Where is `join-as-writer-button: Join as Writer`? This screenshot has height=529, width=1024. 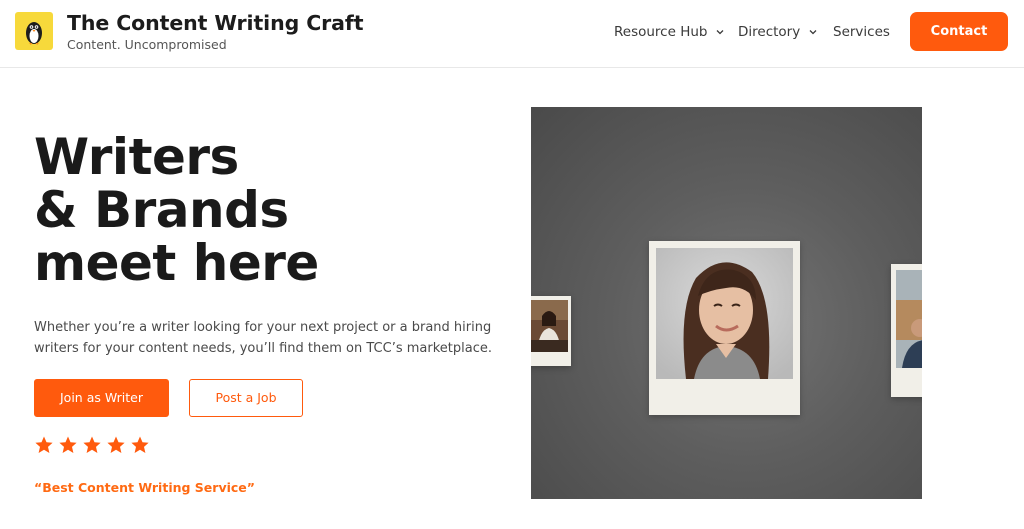
join-as-writer-button: Join as Writer is located at coordinates (101, 398).